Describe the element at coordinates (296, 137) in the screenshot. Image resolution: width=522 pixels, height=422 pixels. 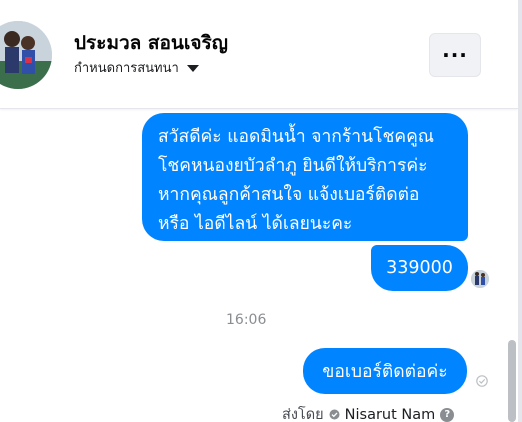
I see `message-line: สวัสดีค่ะ แอดมินน้ำ จากร้านโชคคูณ` at that location.